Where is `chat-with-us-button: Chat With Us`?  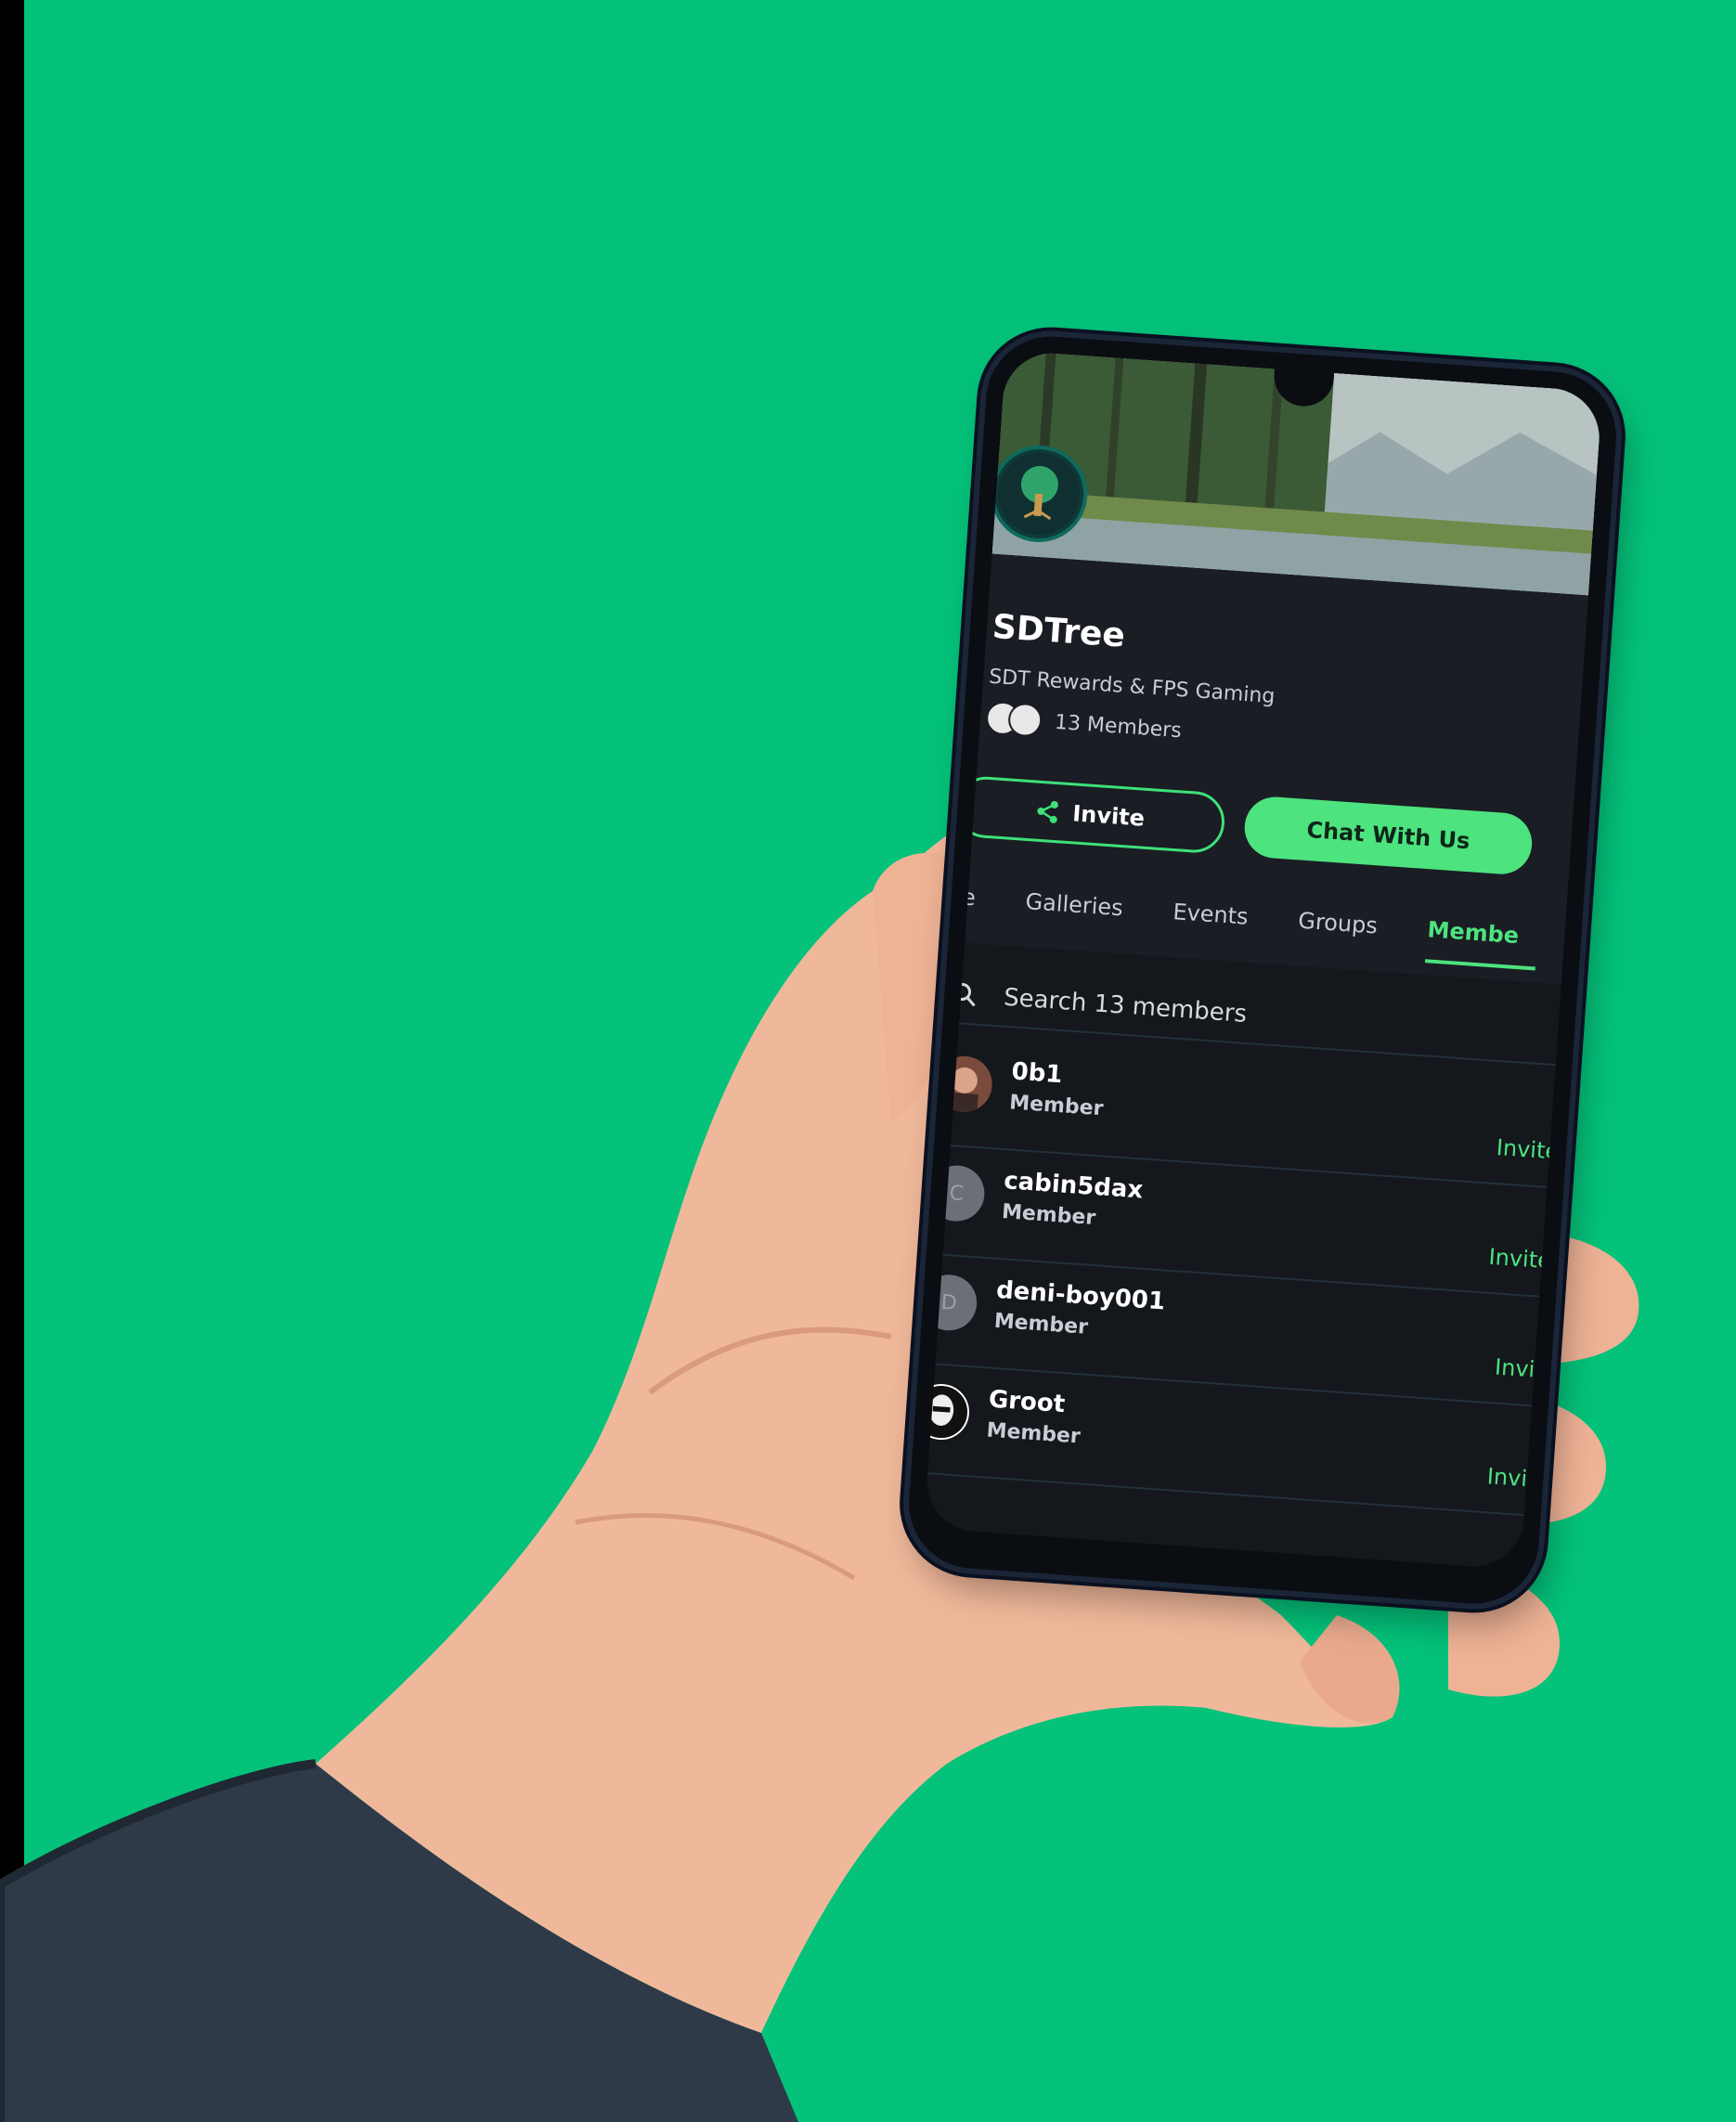 chat-with-us-button: Chat With Us is located at coordinates (1389, 835).